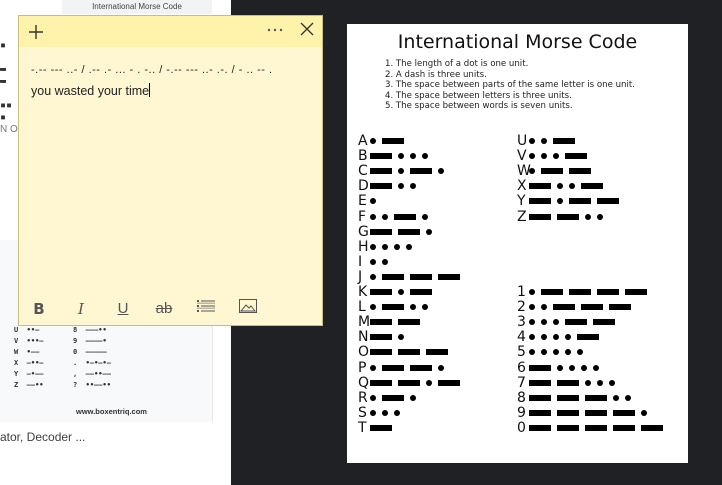 The image size is (722, 485). Describe the element at coordinates (248, 309) in the screenshot. I see `insert-image-icon` at that location.